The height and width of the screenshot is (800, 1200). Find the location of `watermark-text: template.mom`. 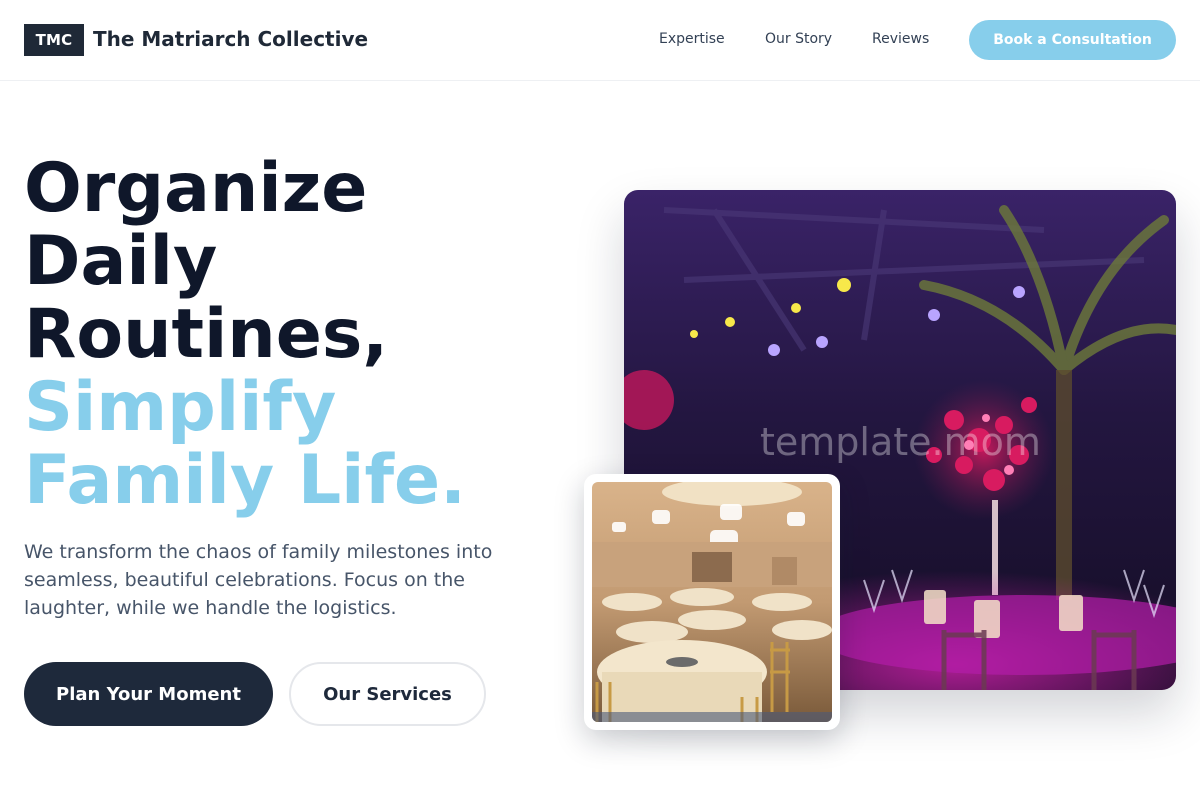

watermark-text: template.mom is located at coordinates (900, 442).